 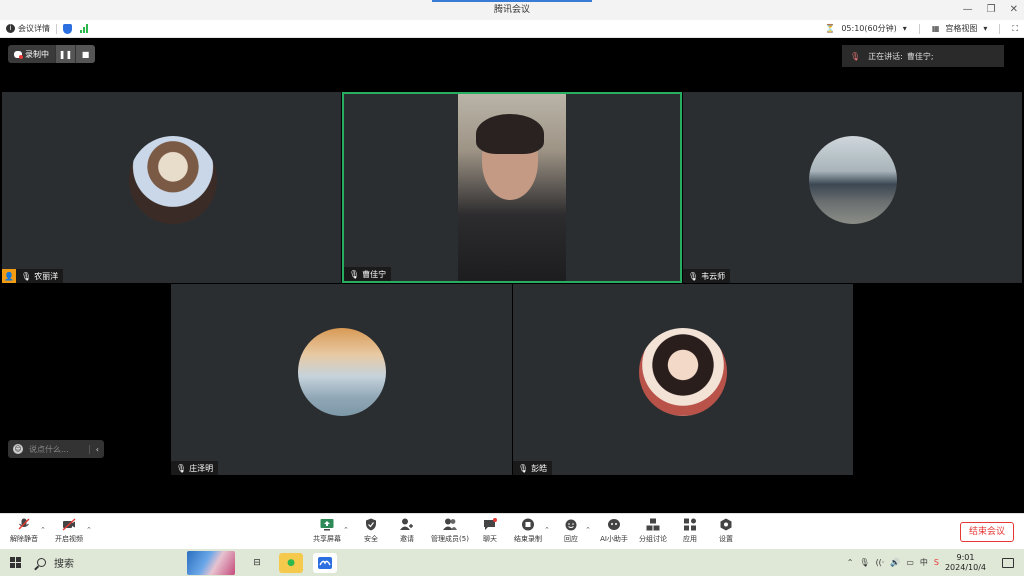 I want to click on volume-icon: 🔊, so click(x=895, y=562).